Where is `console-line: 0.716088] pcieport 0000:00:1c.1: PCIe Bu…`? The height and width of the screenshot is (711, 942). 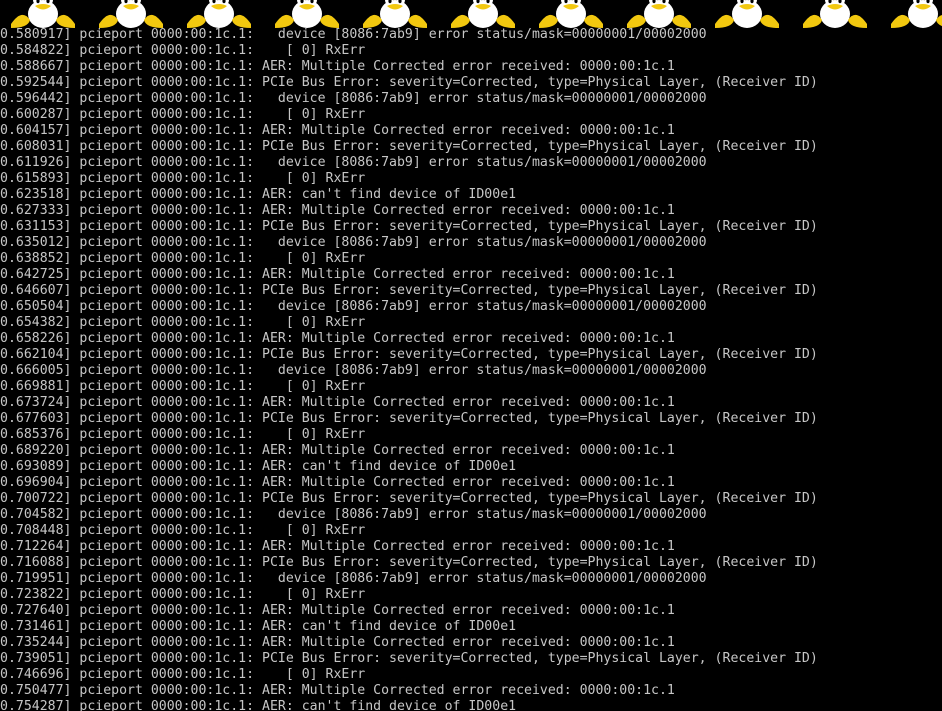
console-line: 0.716088] pcieport 0000:00:1c.1: PCIe Bu… is located at coordinates (409, 562).